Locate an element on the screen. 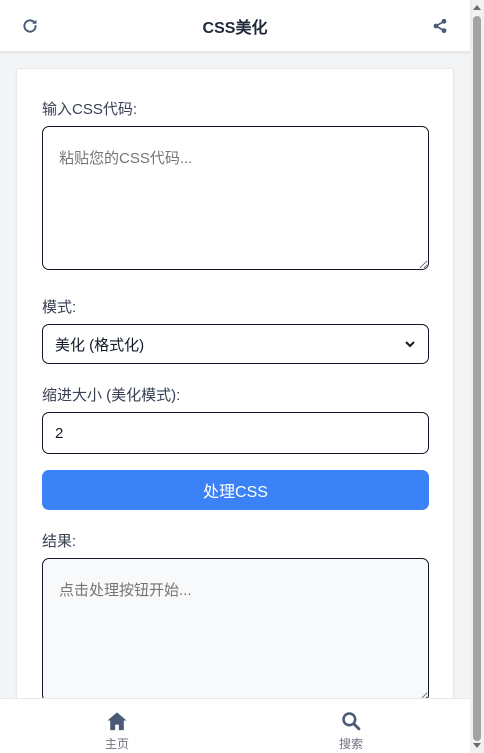 This screenshot has width=484, height=753. scroll-down-arrow-icon is located at coordinates (477, 745).